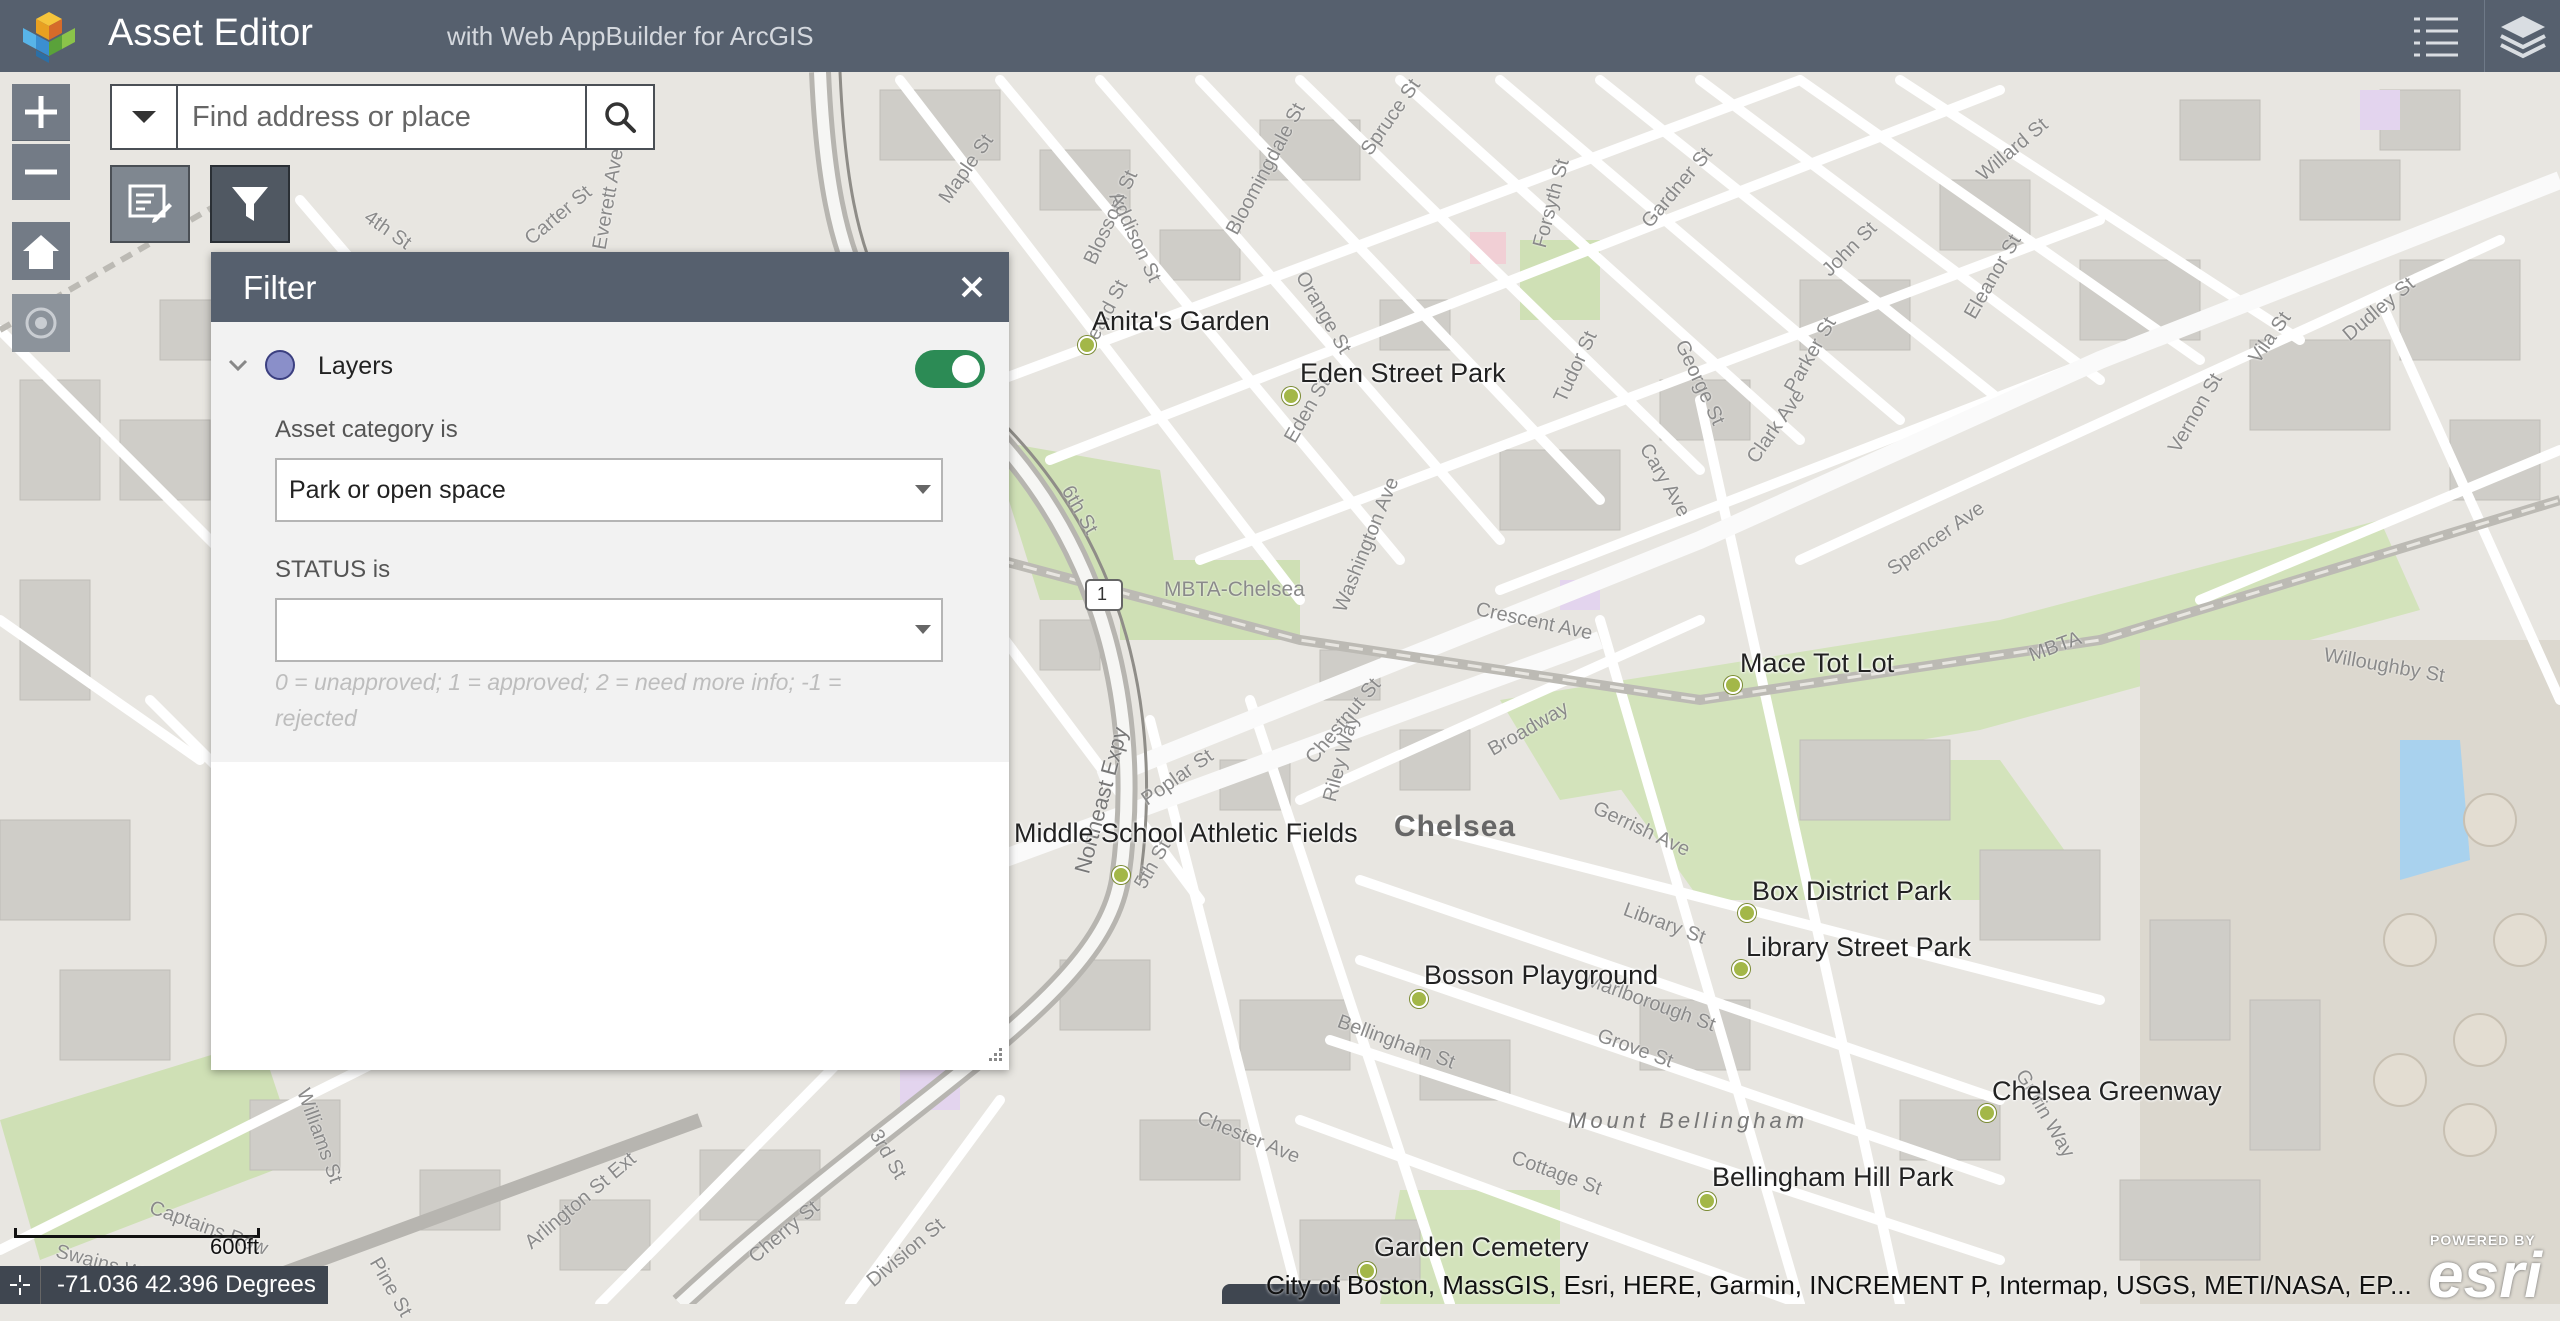  I want to click on scalebar-label: 600ft, so click(234, 1246).